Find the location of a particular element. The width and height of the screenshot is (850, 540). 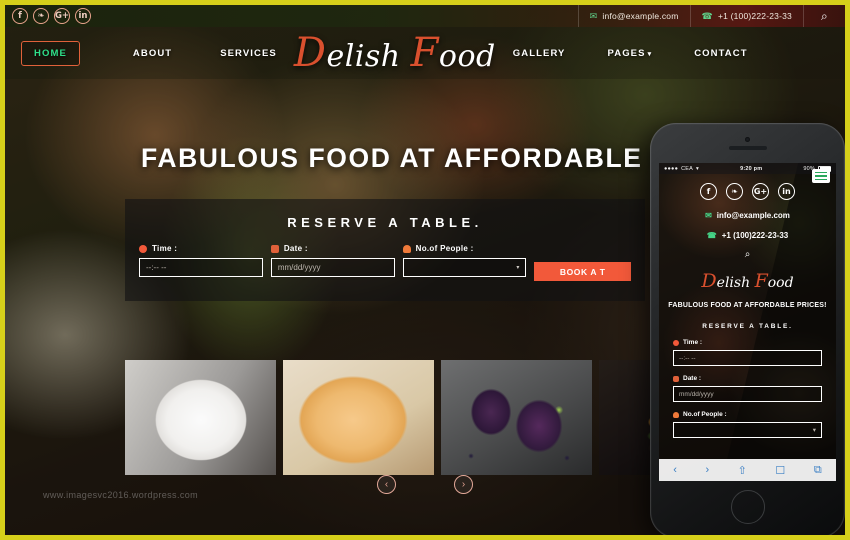

carousel-prev-icon: ‹ is located at coordinates (386, 484).